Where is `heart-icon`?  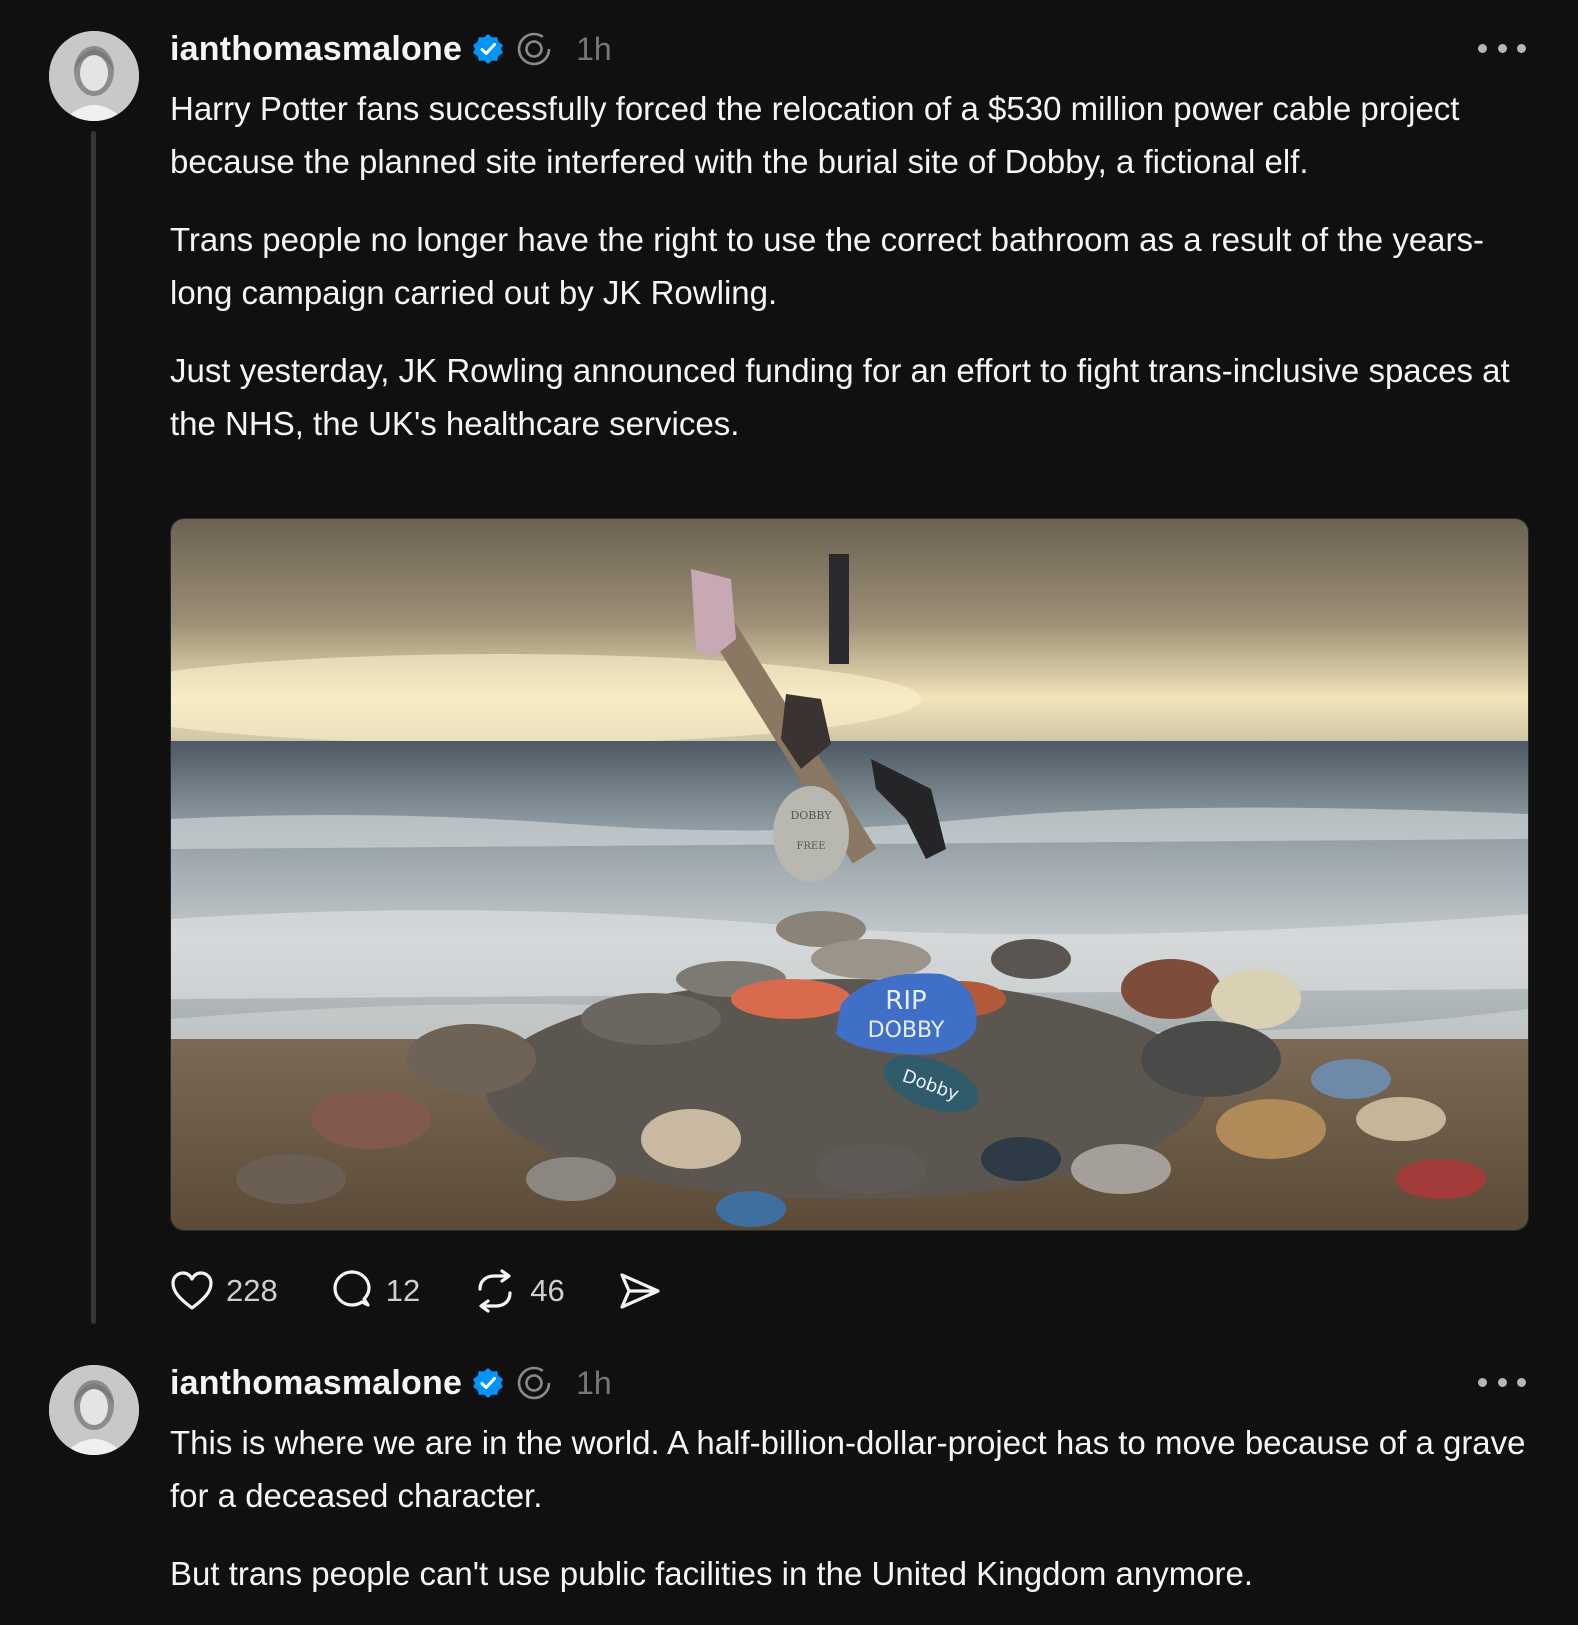
heart-icon is located at coordinates (192, 1290).